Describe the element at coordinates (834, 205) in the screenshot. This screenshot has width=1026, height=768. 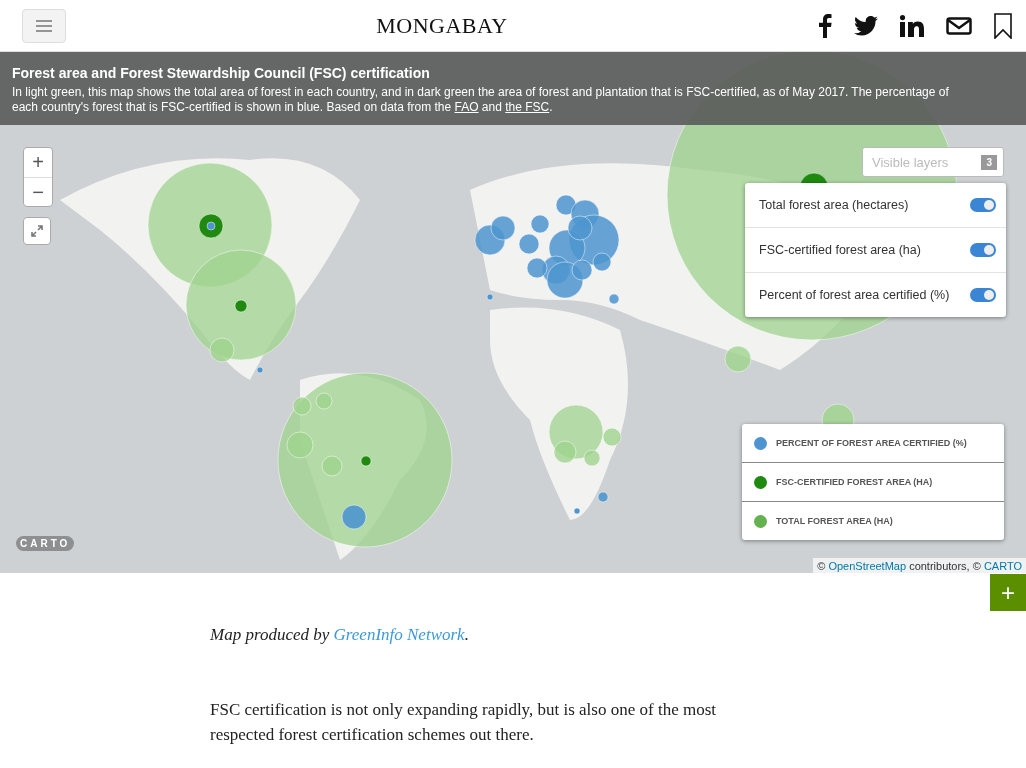
I see `layer-label: Total forest area (hectares)` at that location.